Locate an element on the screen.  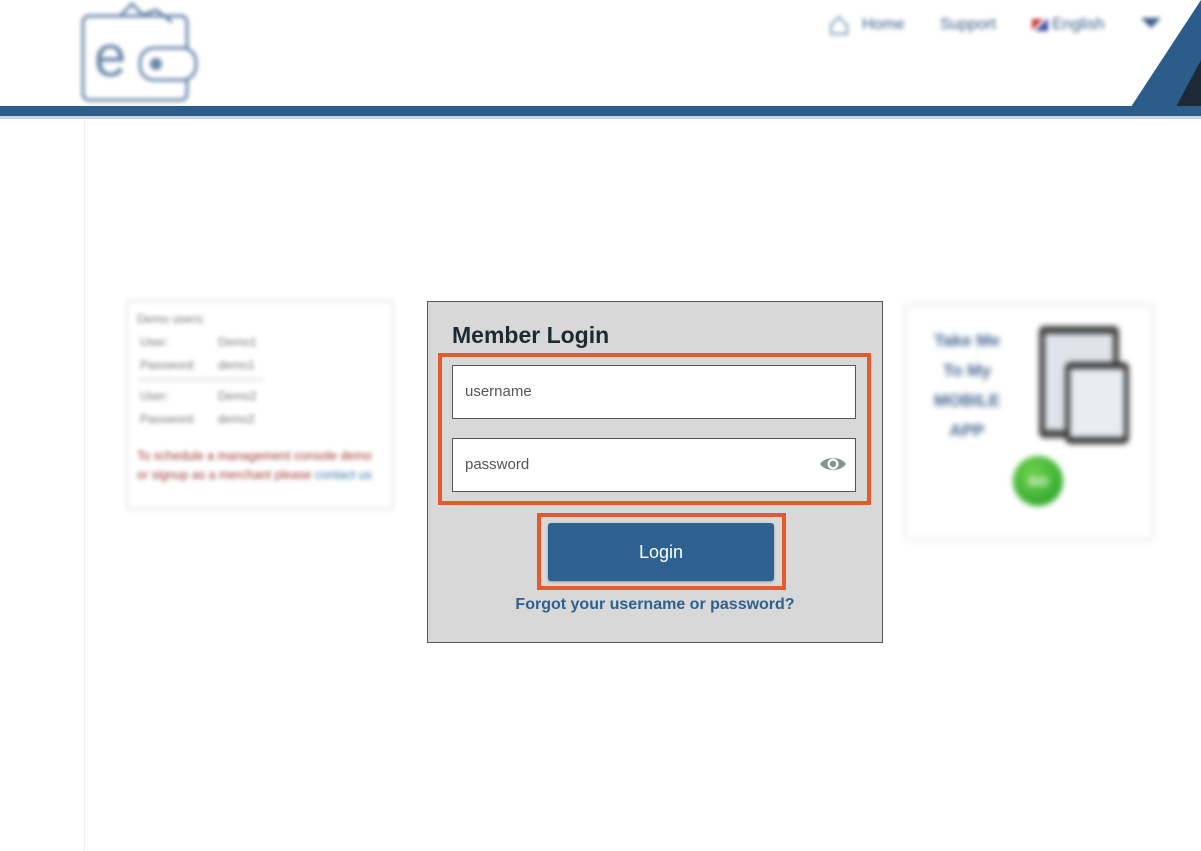
uk-flag-icon is located at coordinates (1040, 25).